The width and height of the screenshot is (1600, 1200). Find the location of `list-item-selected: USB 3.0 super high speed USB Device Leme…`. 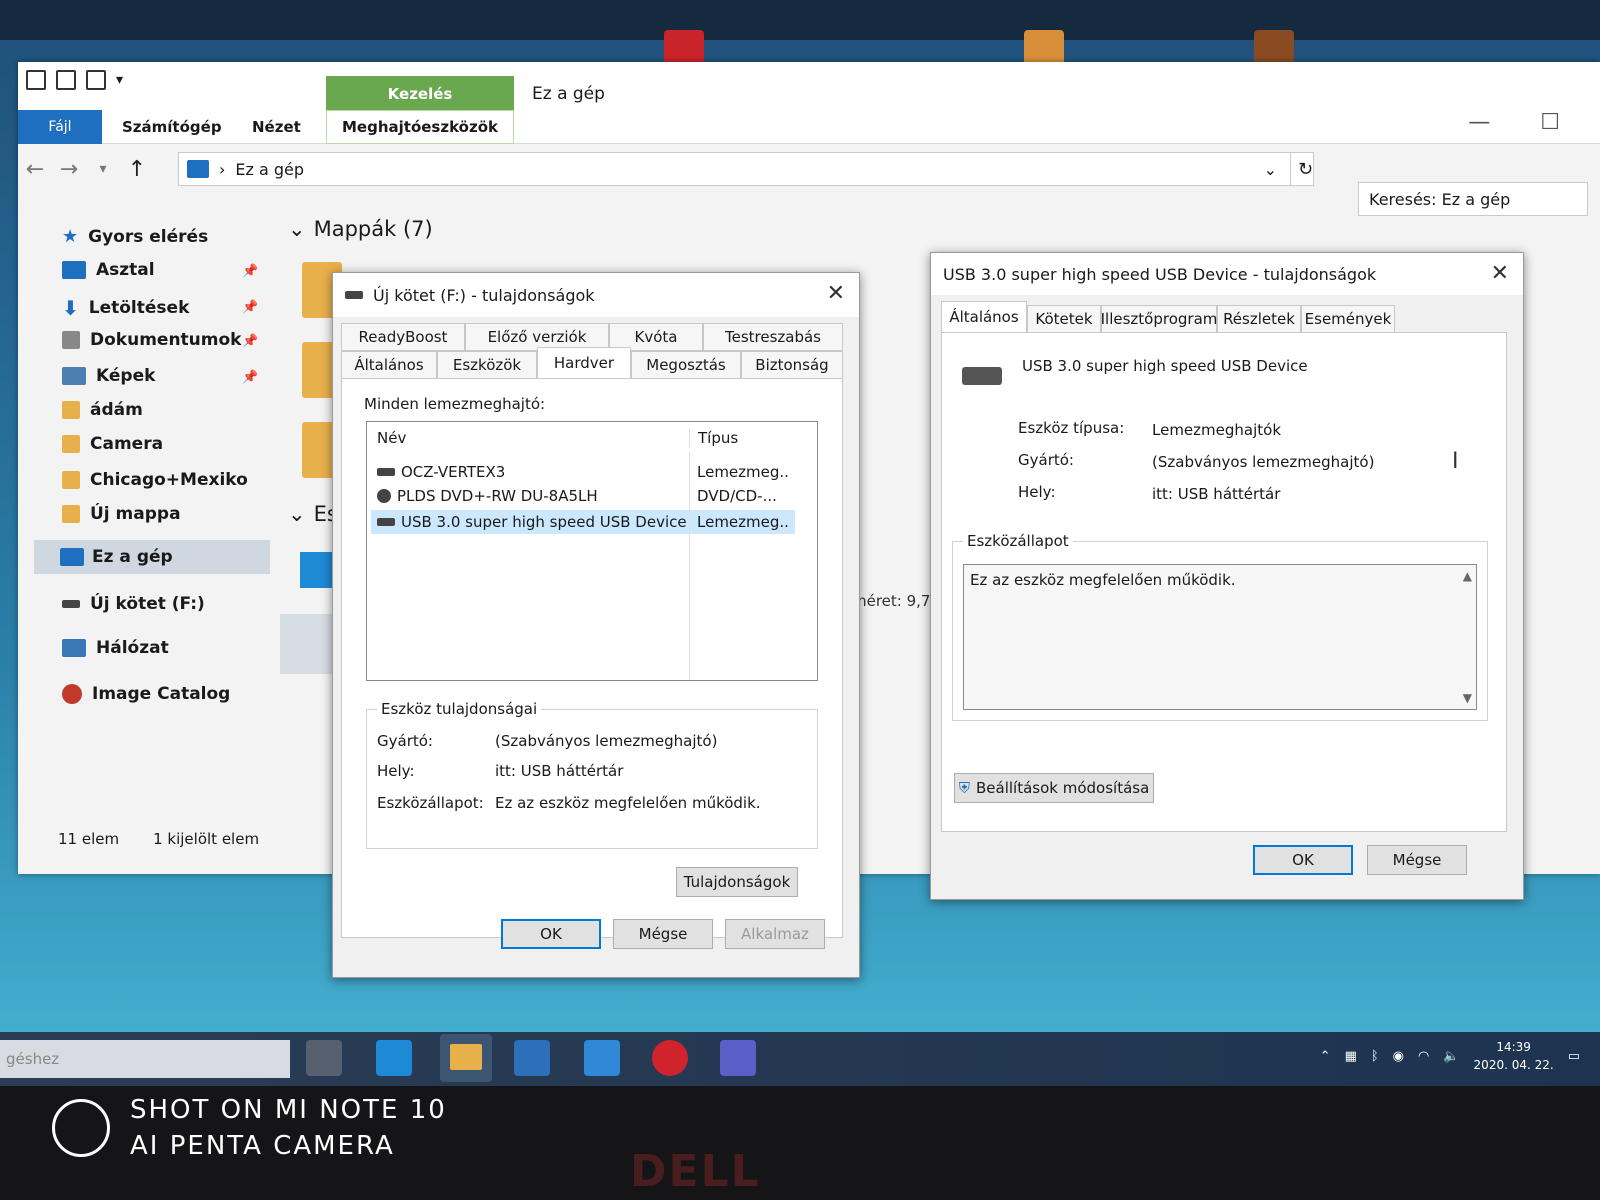

list-item-selected: USB 3.0 super high speed USB Device Leme… is located at coordinates (583, 522).